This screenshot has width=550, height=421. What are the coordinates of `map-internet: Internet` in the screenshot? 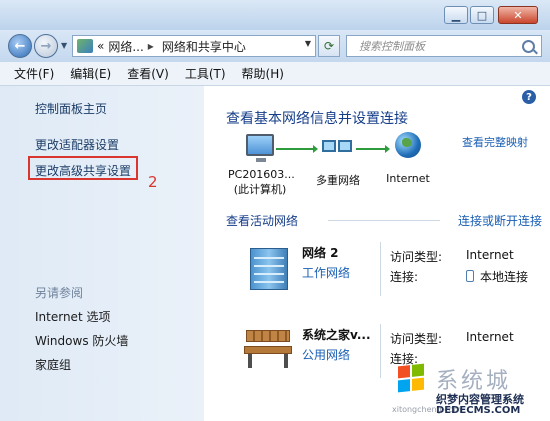 It's located at (408, 158).